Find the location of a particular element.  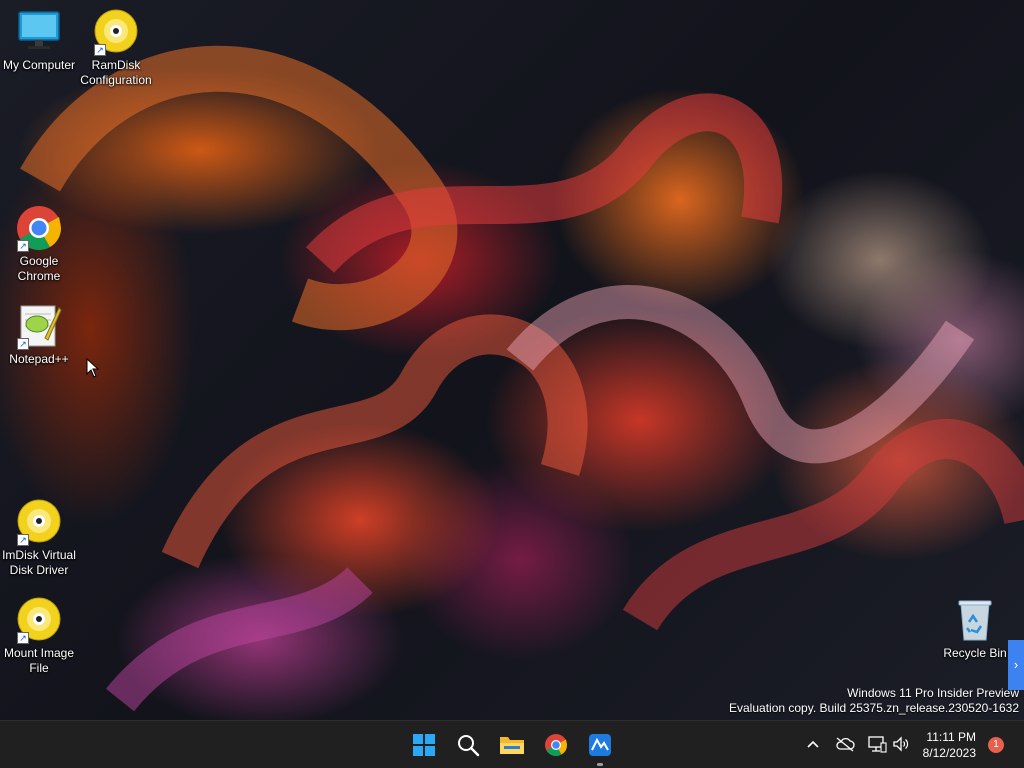

desktop-icon-label: Recycle Bin is located at coordinates (975, 653).